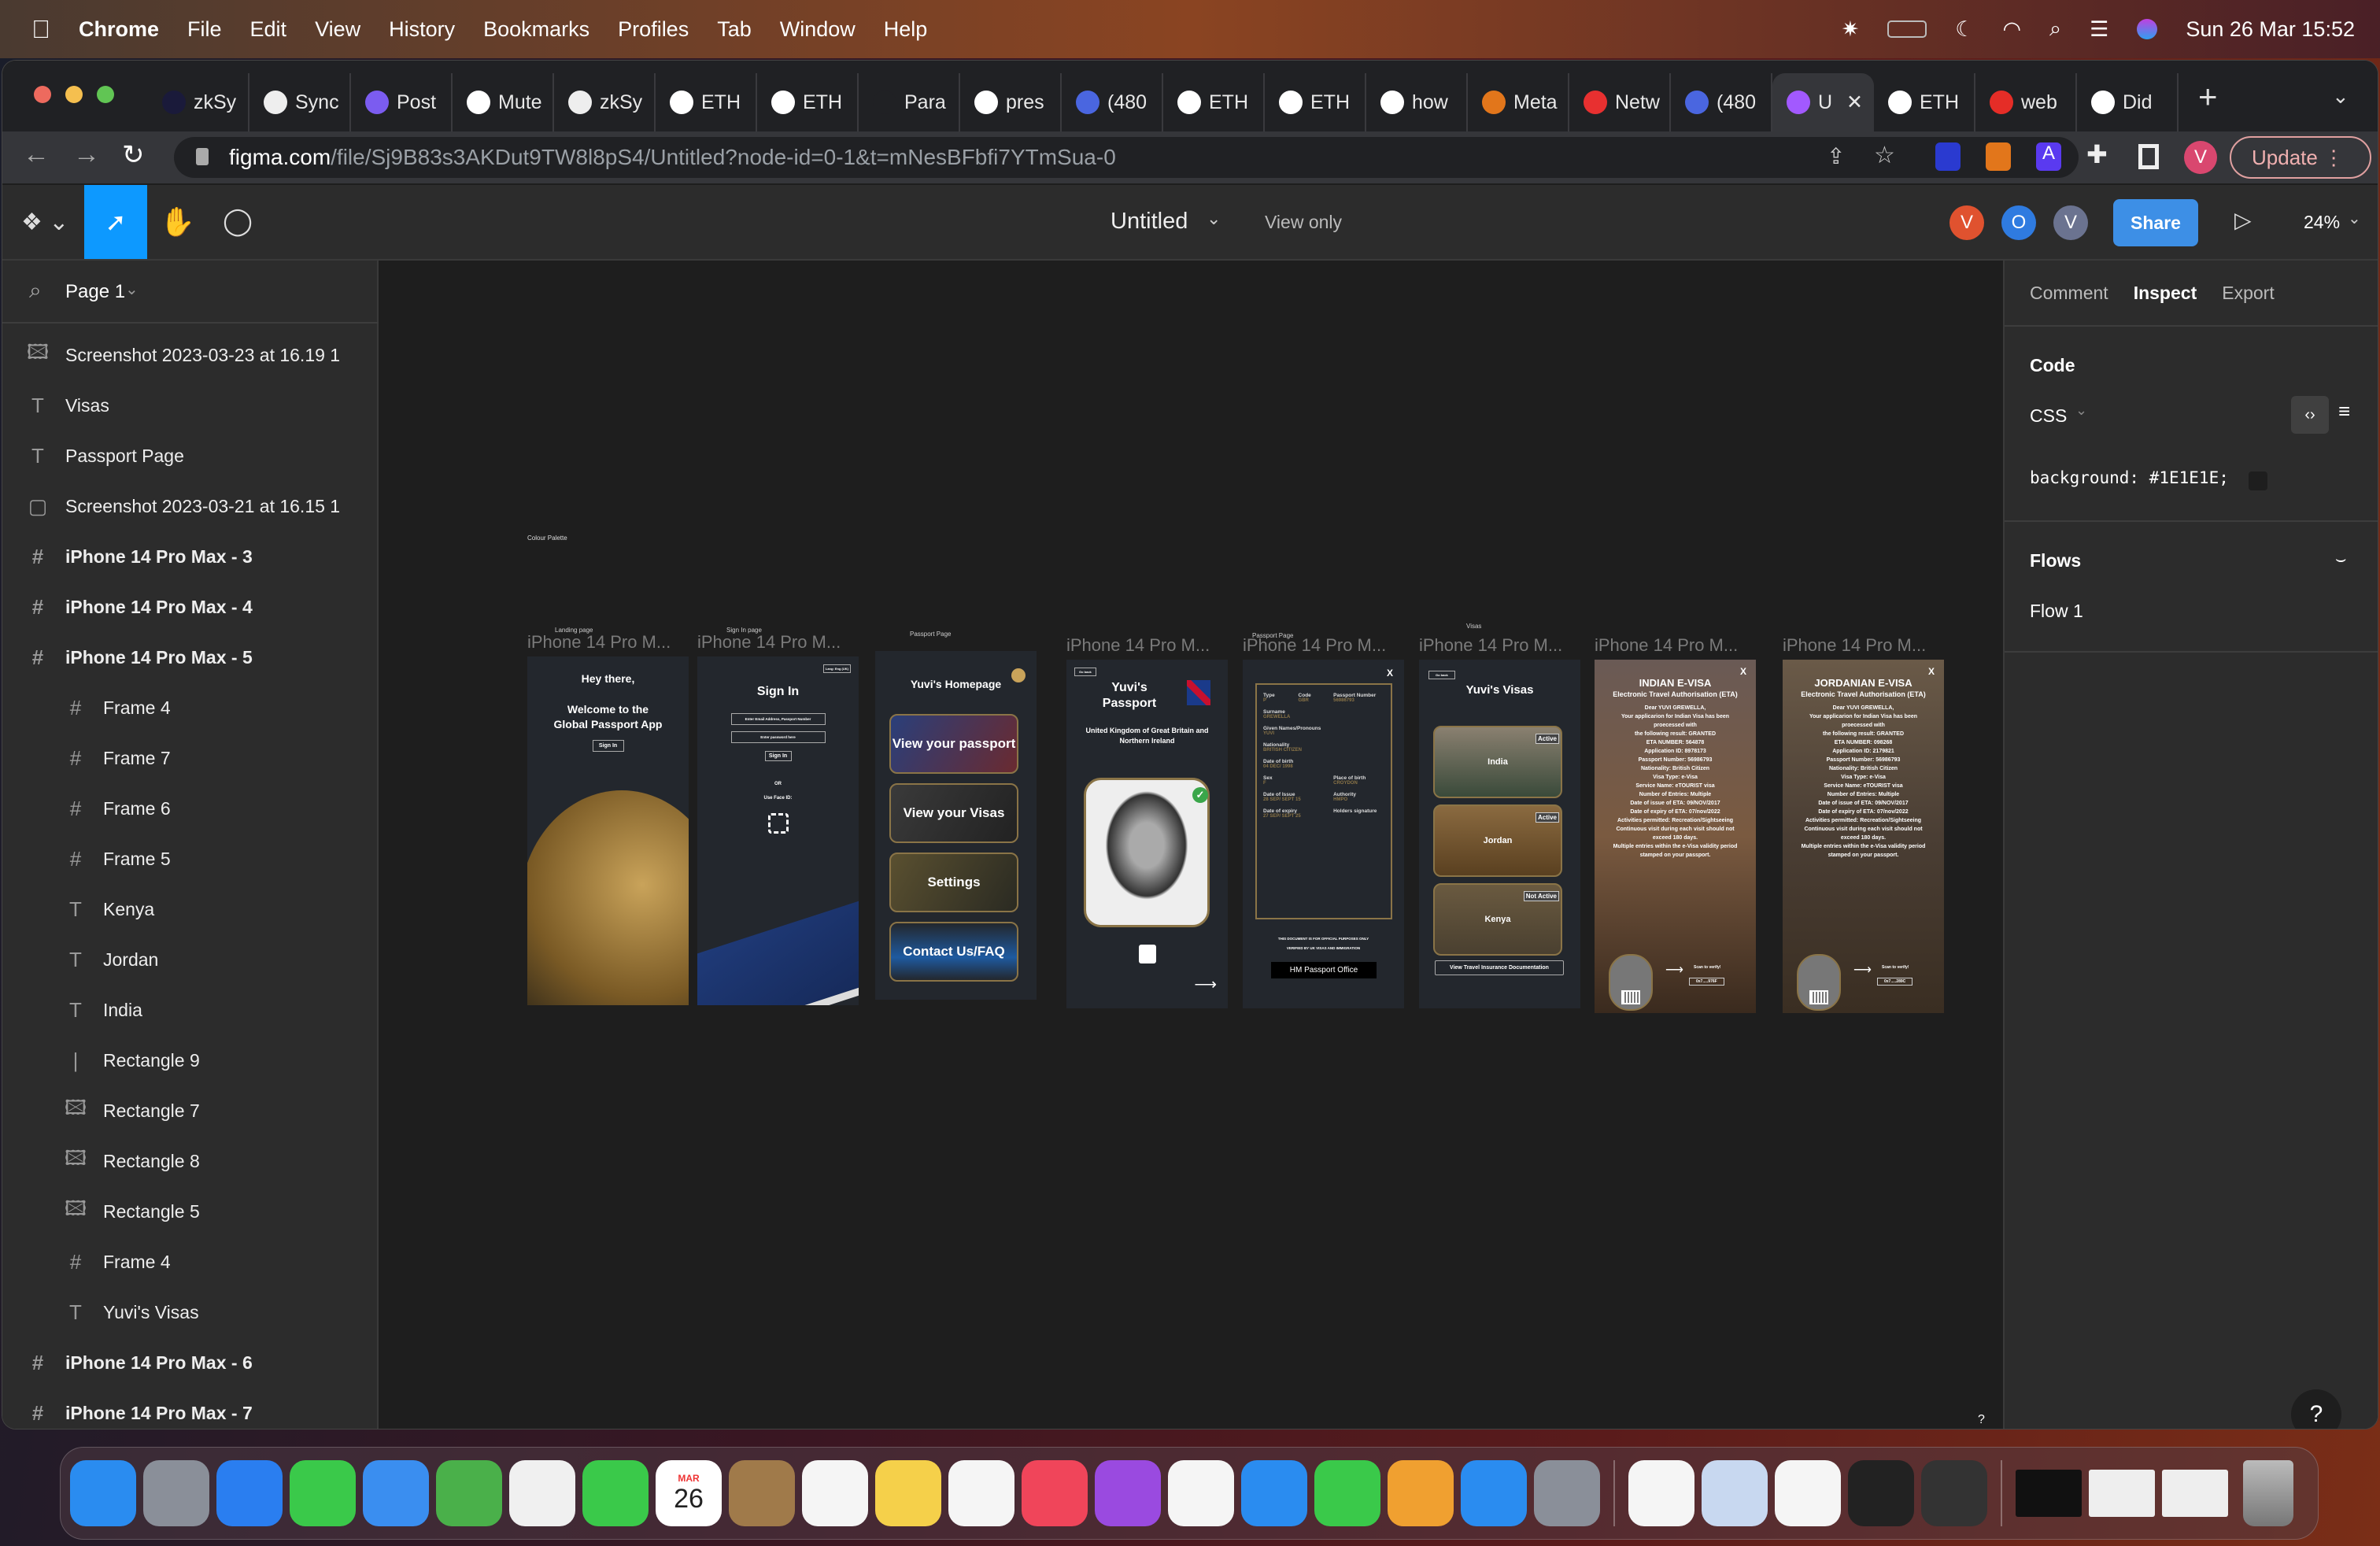 This screenshot has height=1546, width=2380. I want to click on browser-tab: Mute, so click(504, 102).